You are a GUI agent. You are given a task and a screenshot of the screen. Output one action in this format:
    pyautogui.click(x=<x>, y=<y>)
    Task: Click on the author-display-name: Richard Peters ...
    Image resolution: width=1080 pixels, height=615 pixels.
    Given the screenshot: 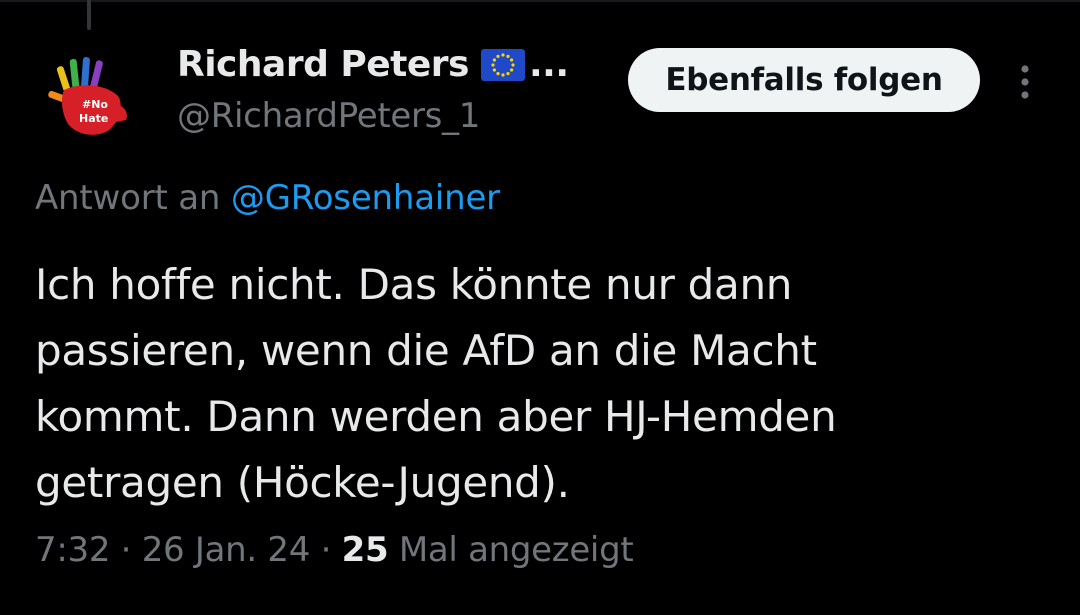 What is the action you would take?
    pyautogui.click(x=373, y=64)
    